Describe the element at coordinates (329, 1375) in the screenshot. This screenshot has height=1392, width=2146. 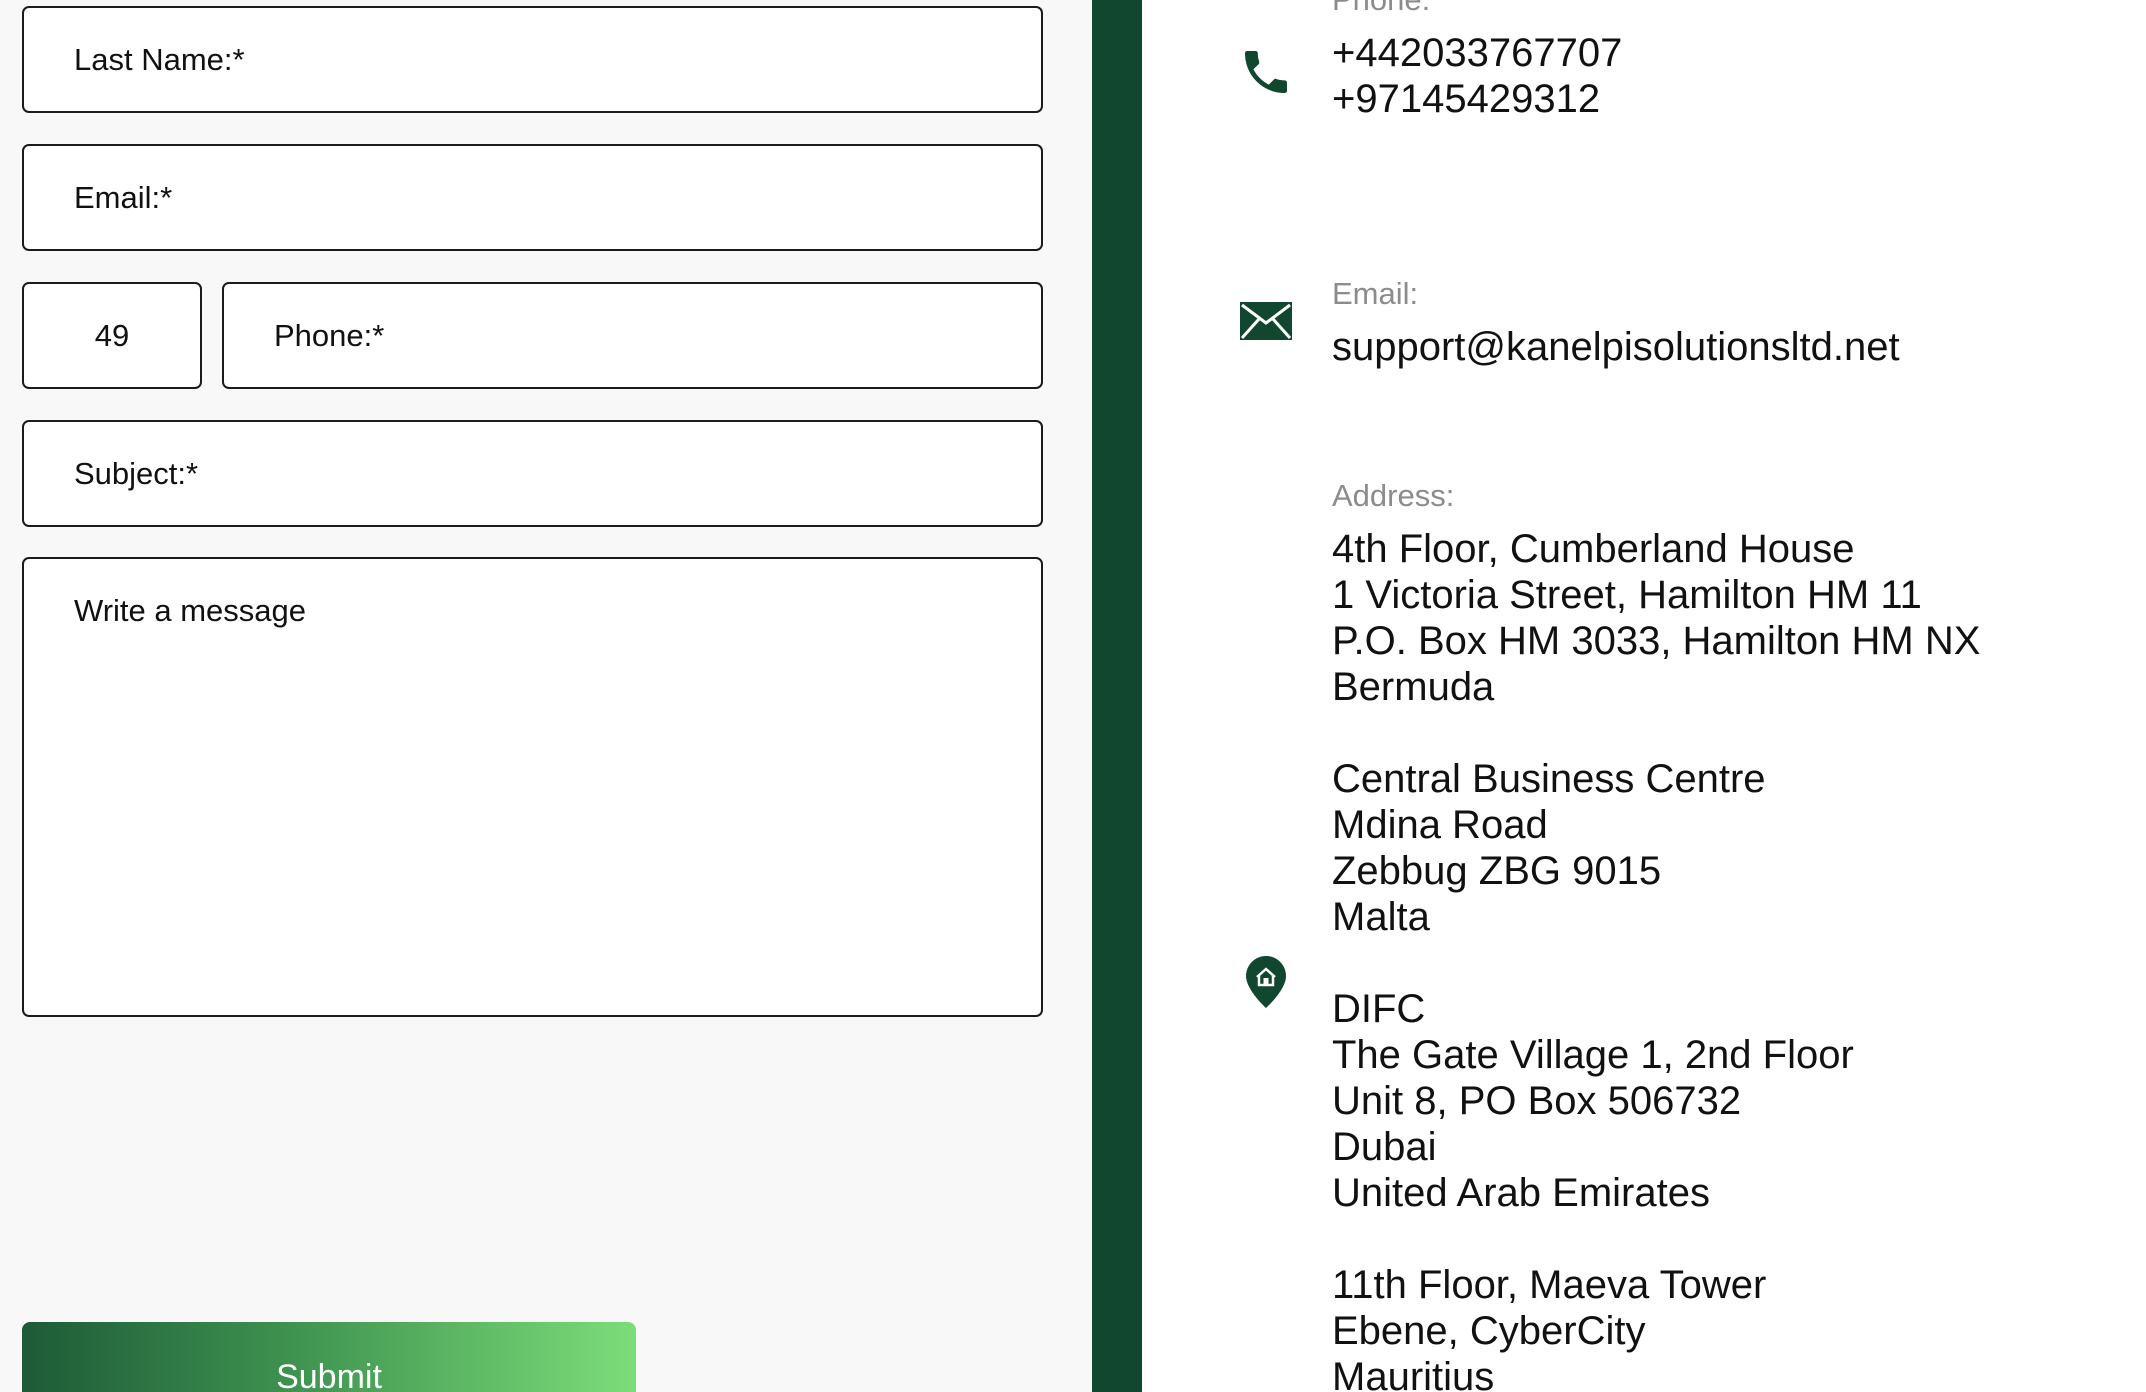
I see `submit-button-label: Submit` at that location.